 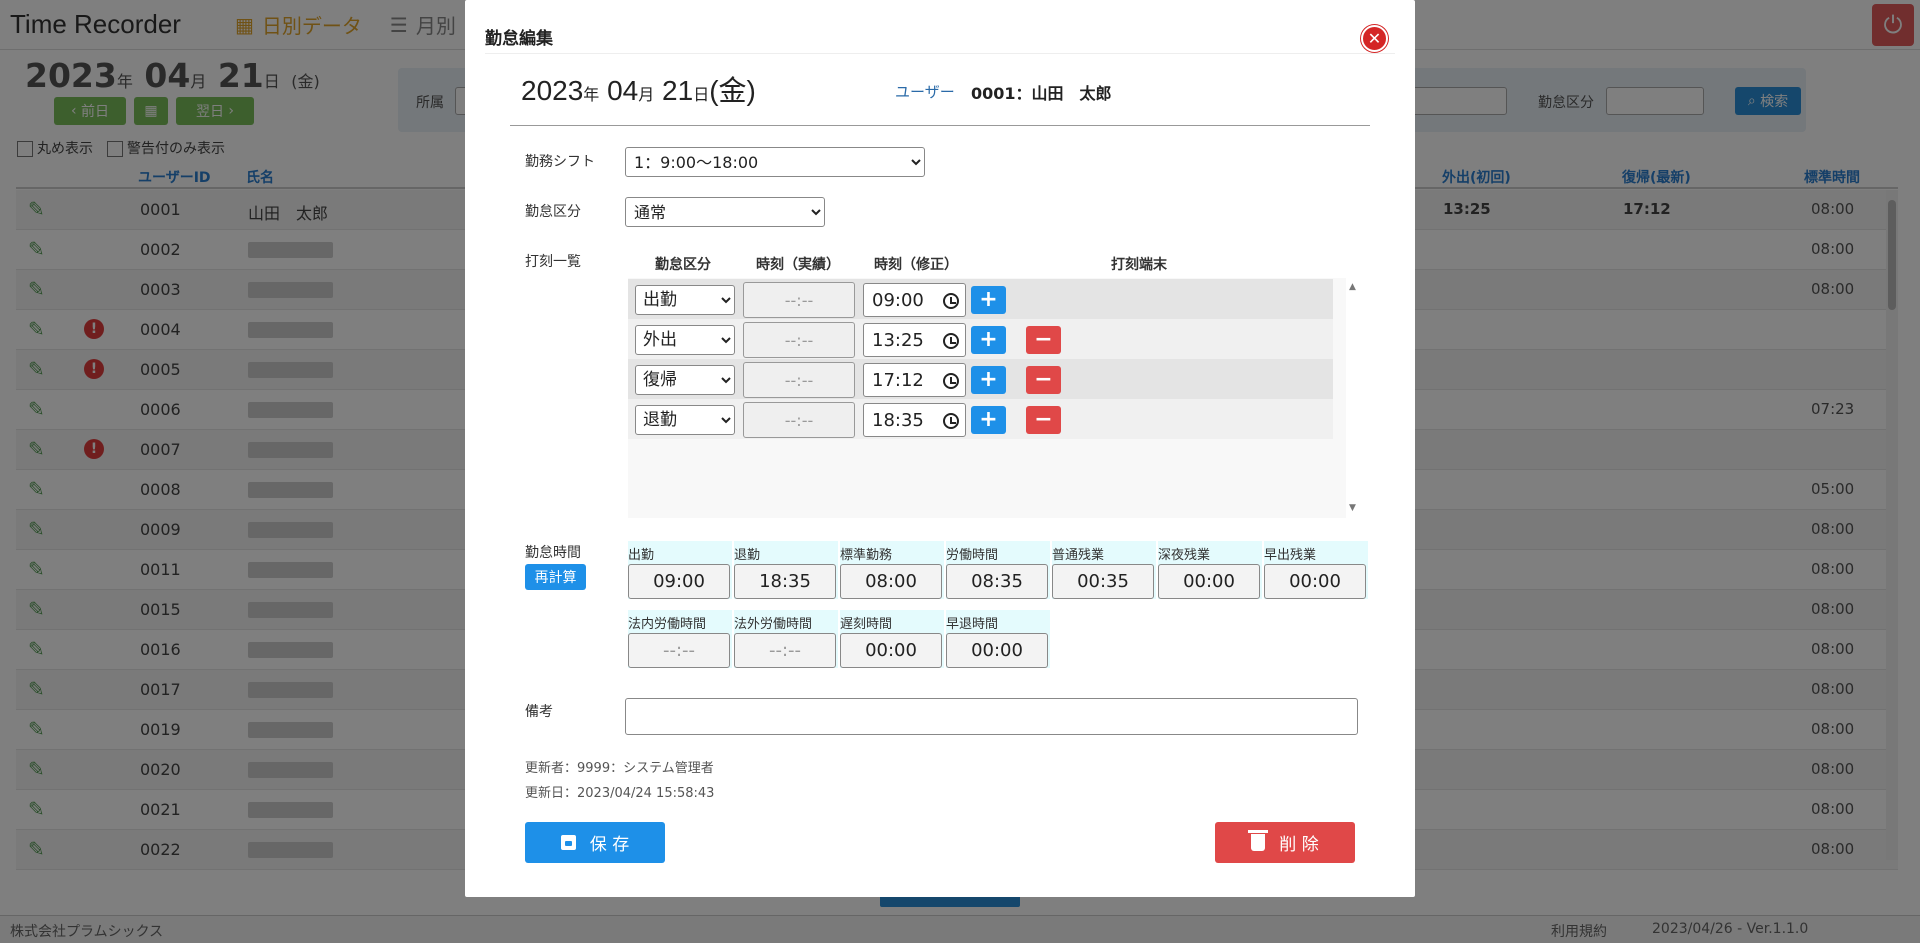 I want to click on scroll-up-icon: ▲, so click(x=1352, y=287).